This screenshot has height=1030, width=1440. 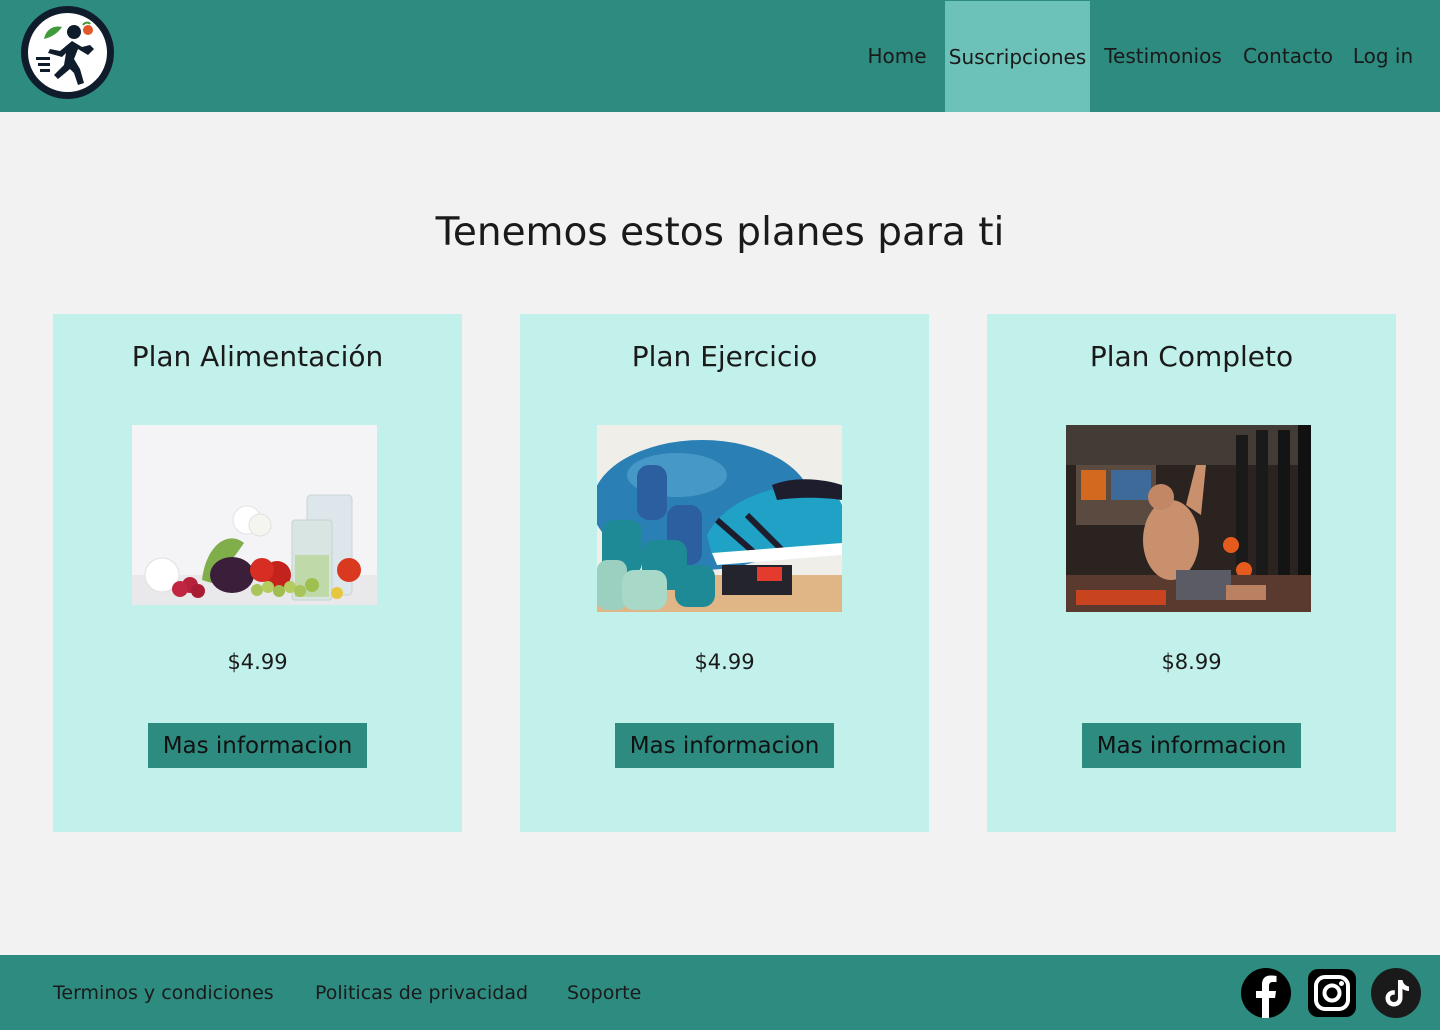 I want to click on plan-card-completo: Plan Completo $8.99 Mas informacion, so click(x=1191, y=573).